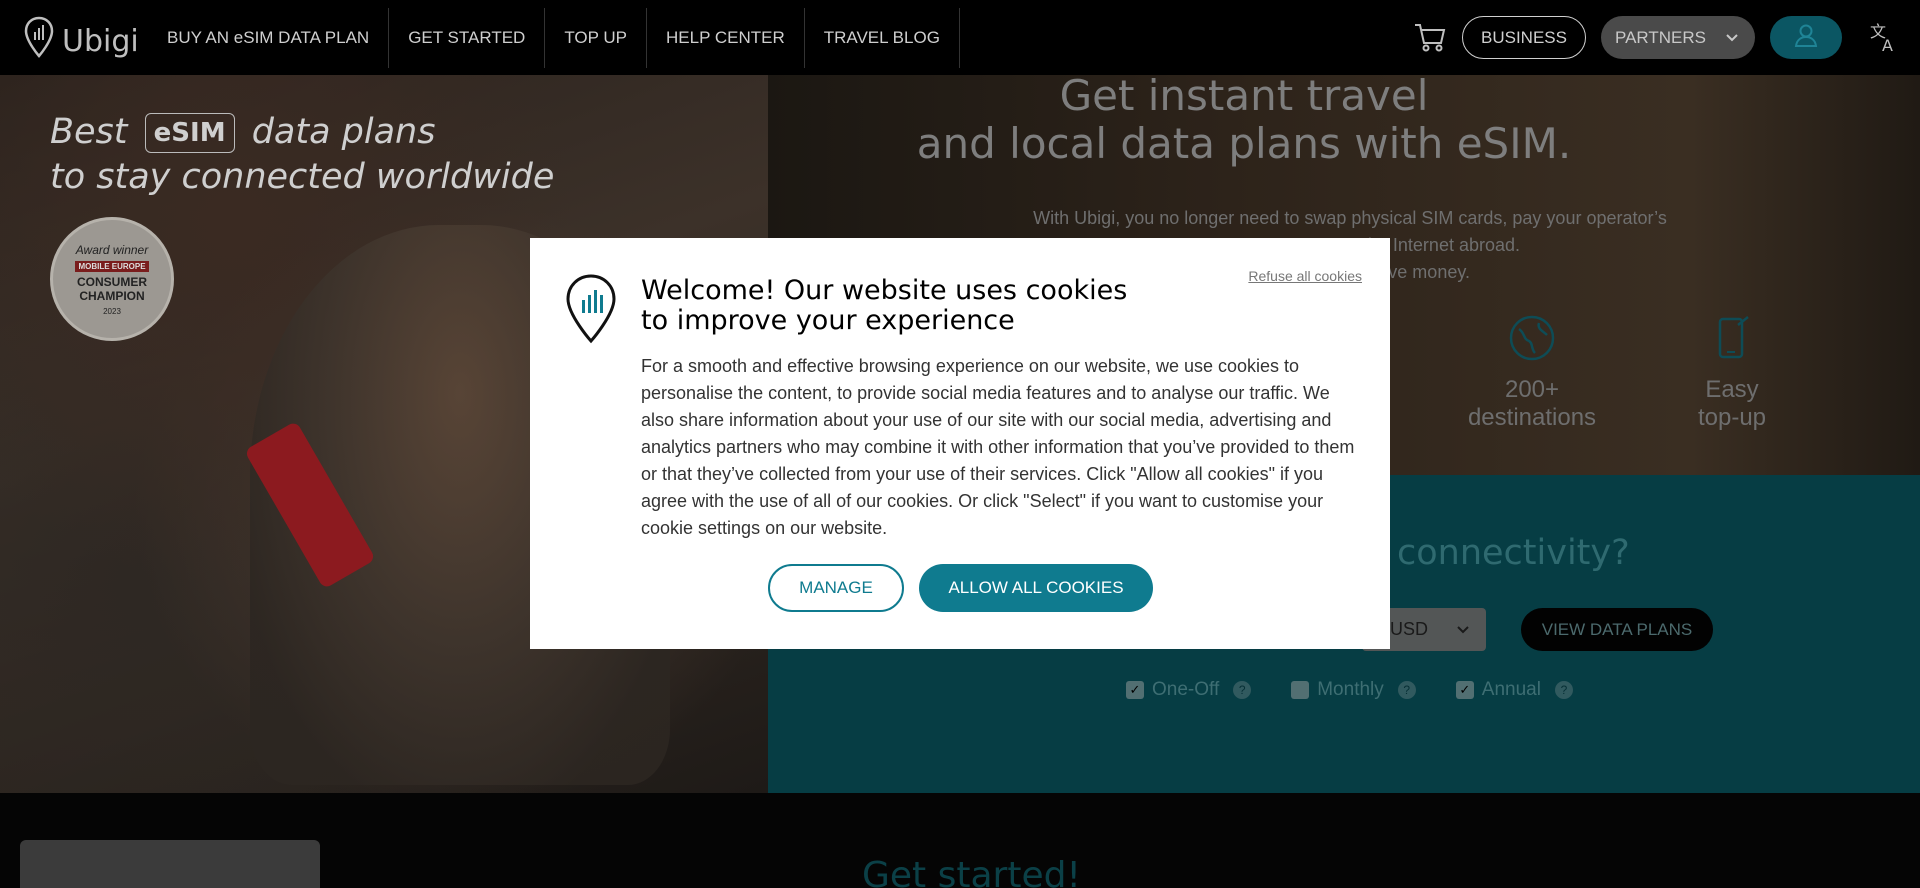 The height and width of the screenshot is (888, 1920). What do you see at coordinates (100, 41) in the screenshot?
I see `logo-text: Ubigi` at bounding box center [100, 41].